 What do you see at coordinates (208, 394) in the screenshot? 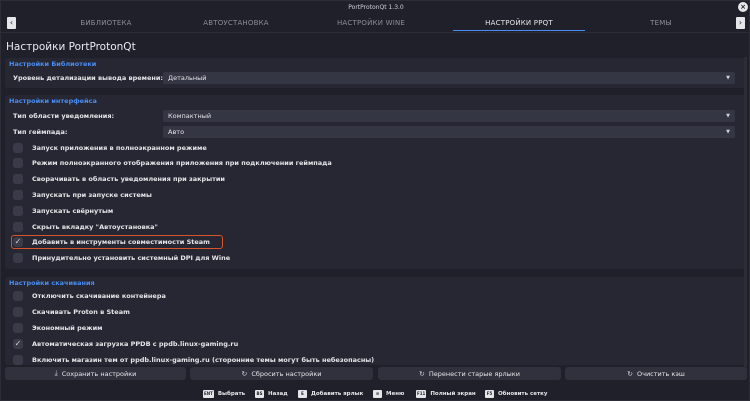
I see `enter-key-icon: ENT` at bounding box center [208, 394].